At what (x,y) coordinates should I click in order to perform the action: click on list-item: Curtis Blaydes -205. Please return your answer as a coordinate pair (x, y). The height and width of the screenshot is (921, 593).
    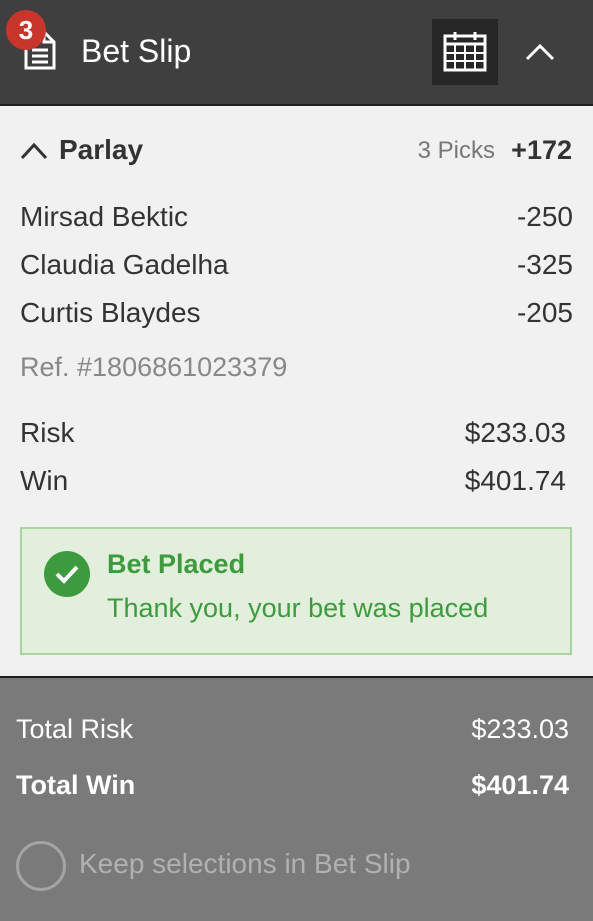
    Looking at the image, I should click on (296, 317).